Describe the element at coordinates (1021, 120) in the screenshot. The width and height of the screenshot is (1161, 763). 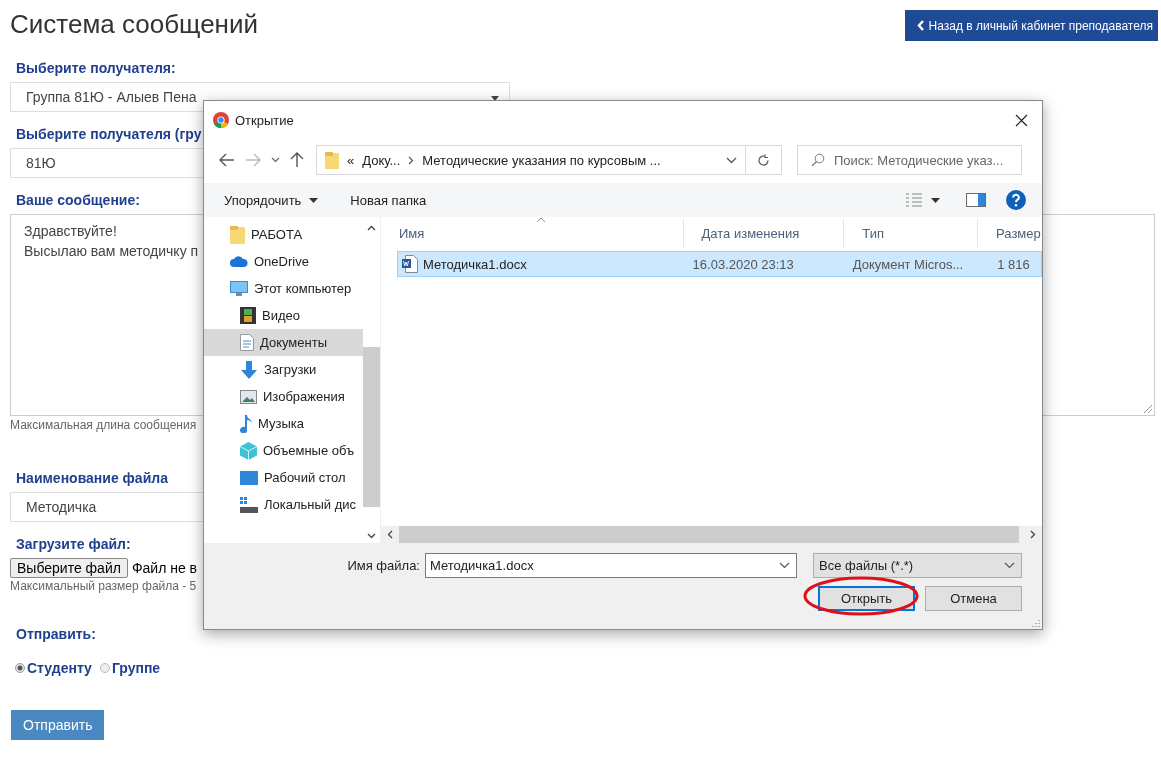
I see `close-icon` at that location.